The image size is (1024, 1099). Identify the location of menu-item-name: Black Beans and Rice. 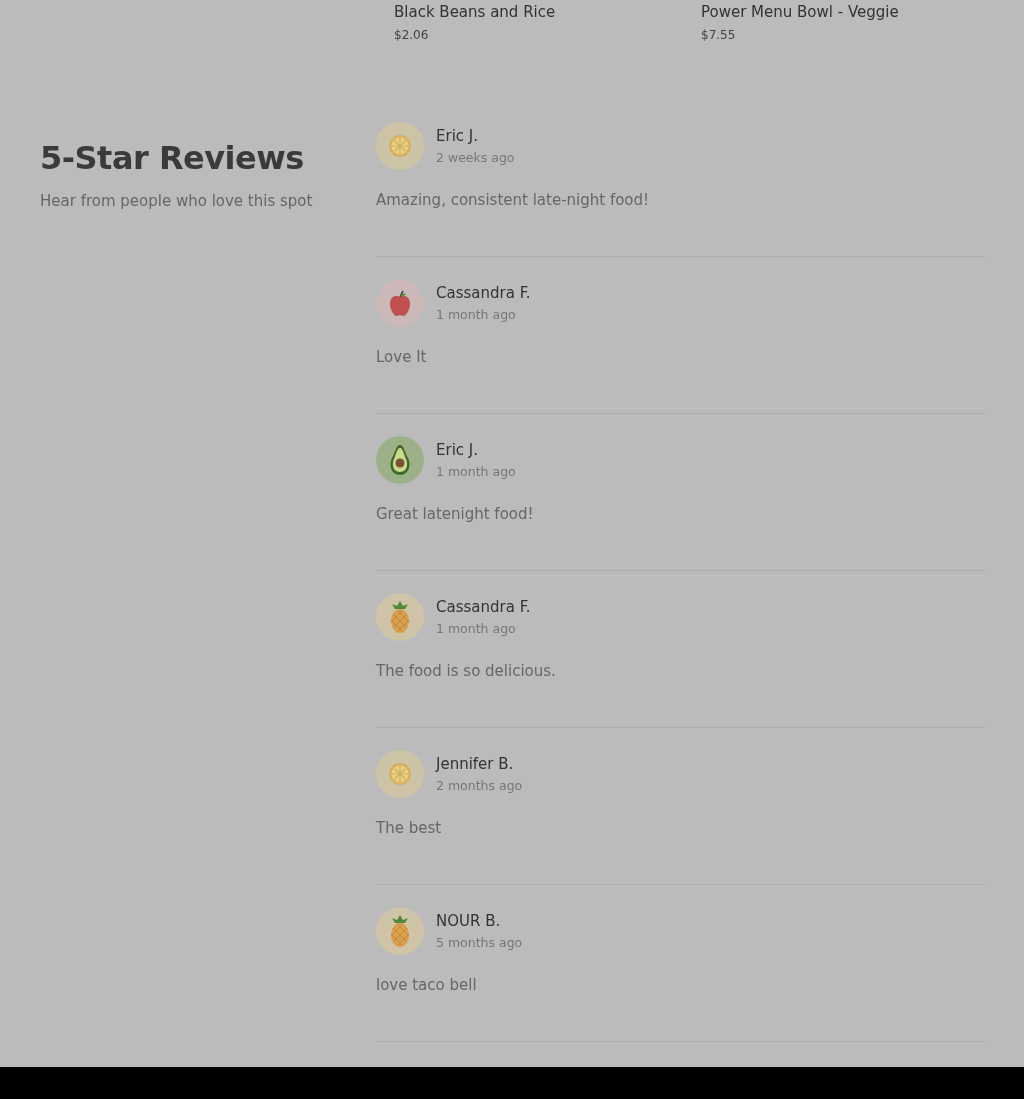
(547, 12).